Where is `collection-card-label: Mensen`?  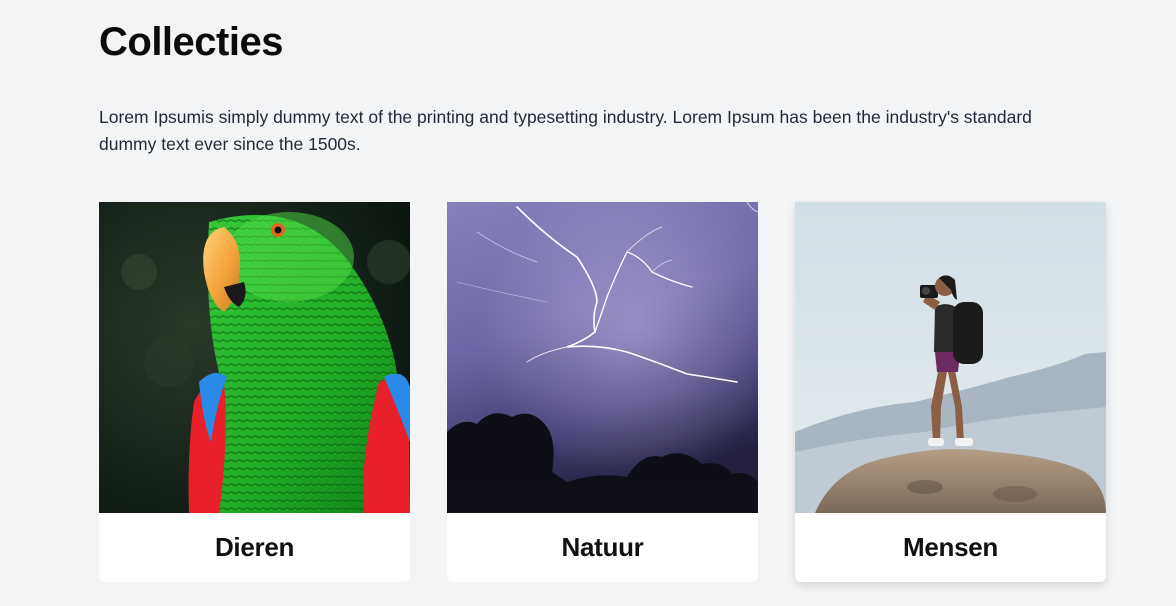 collection-card-label: Mensen is located at coordinates (950, 547).